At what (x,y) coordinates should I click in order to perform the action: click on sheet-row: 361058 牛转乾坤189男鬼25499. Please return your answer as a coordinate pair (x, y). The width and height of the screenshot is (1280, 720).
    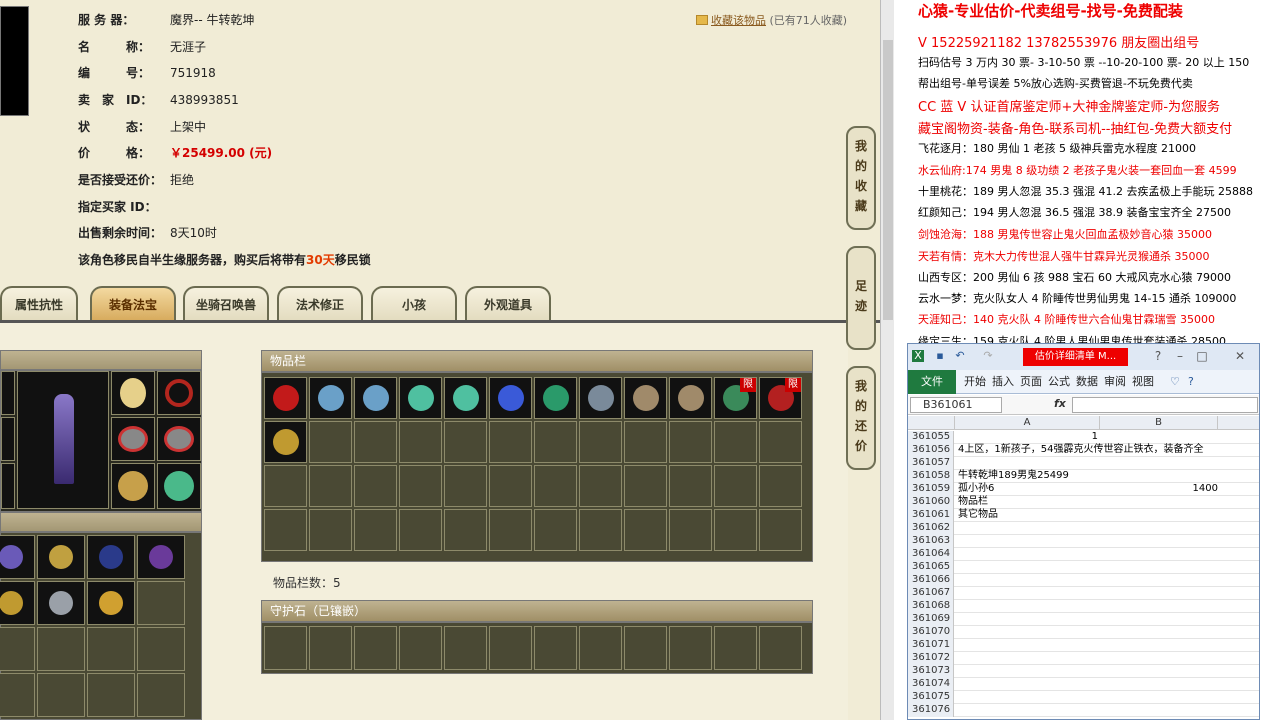
    Looking at the image, I should click on (1083, 476).